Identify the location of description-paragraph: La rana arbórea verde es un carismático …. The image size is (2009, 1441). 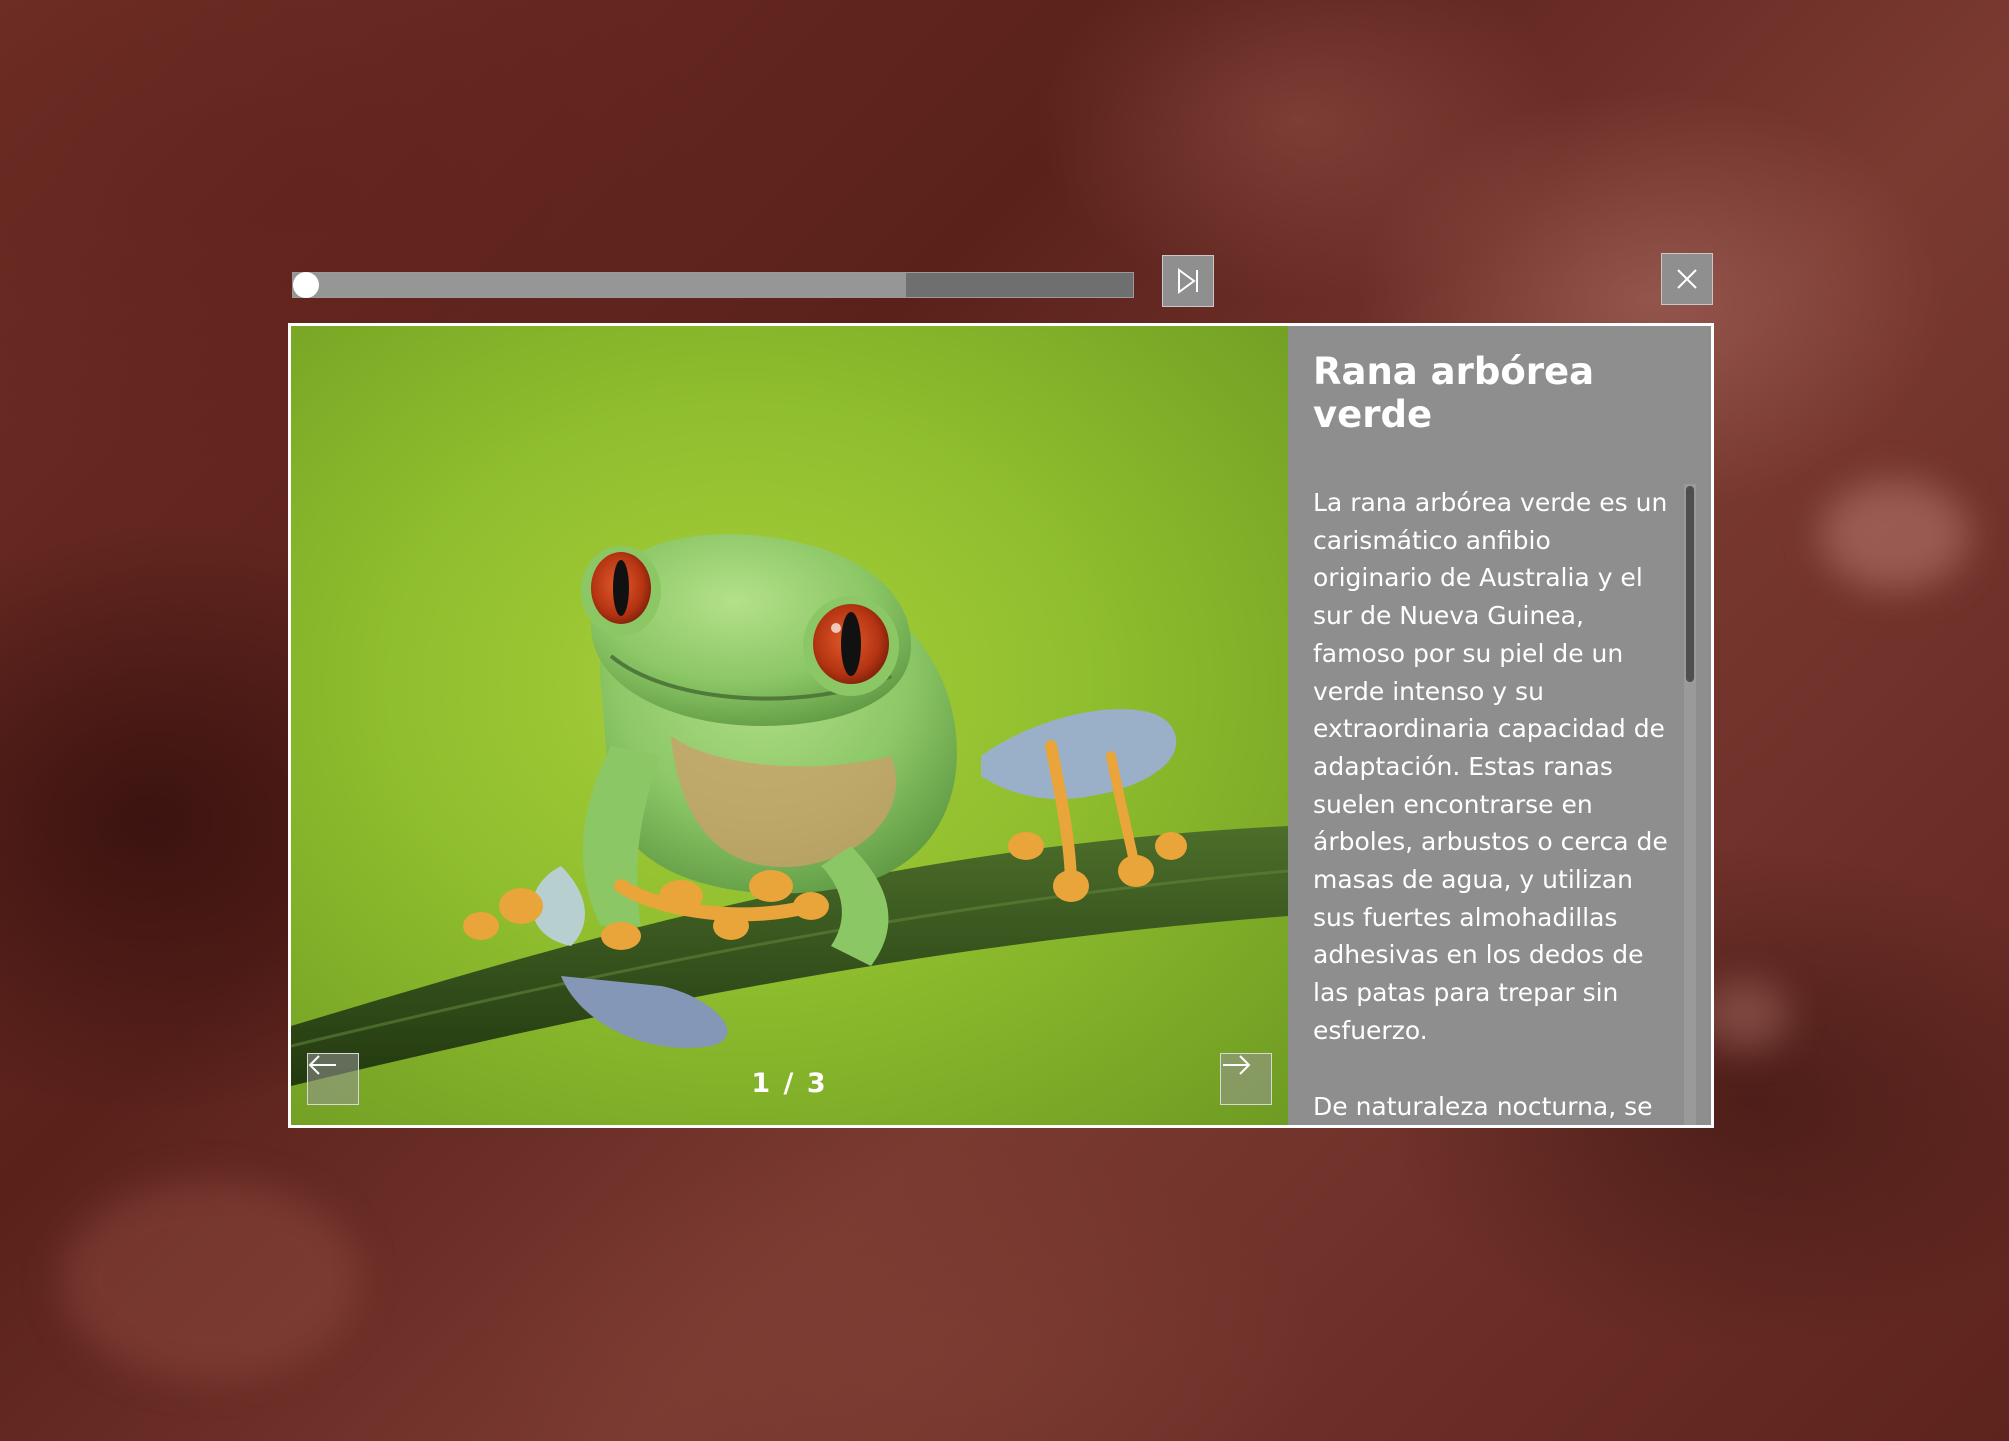
(1490, 766).